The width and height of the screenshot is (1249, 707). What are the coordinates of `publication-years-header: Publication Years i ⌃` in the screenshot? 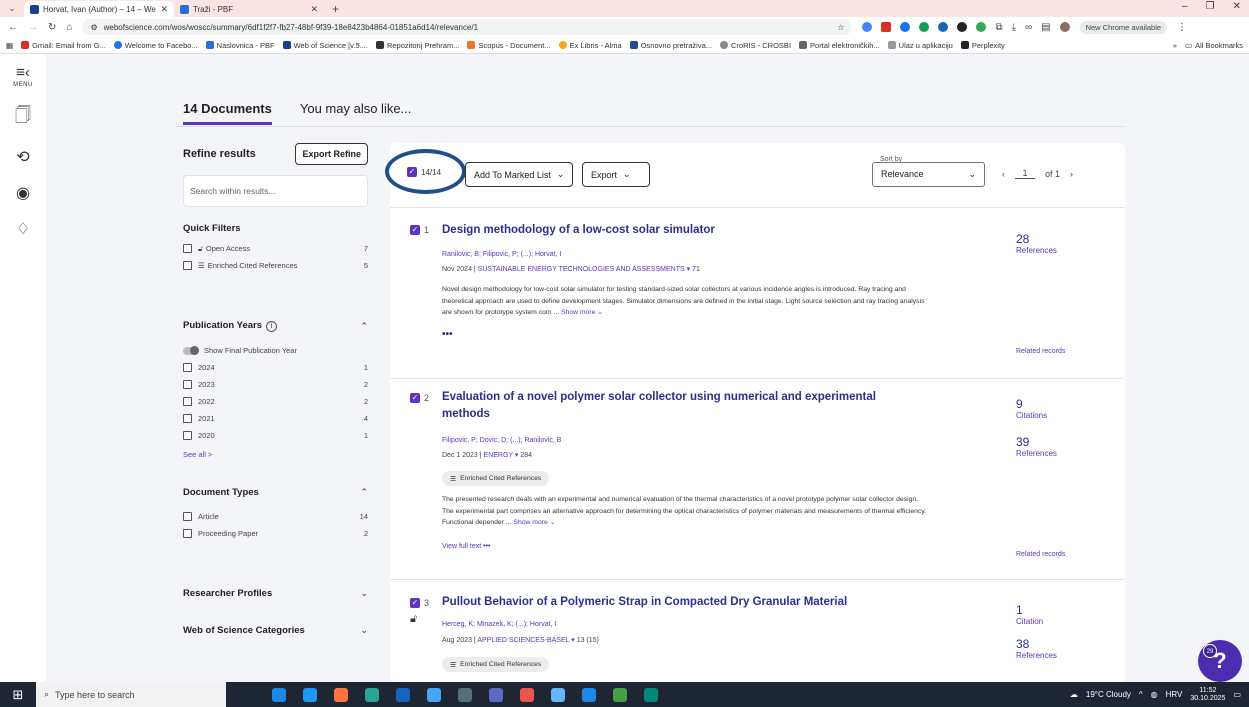 It's located at (275, 326).